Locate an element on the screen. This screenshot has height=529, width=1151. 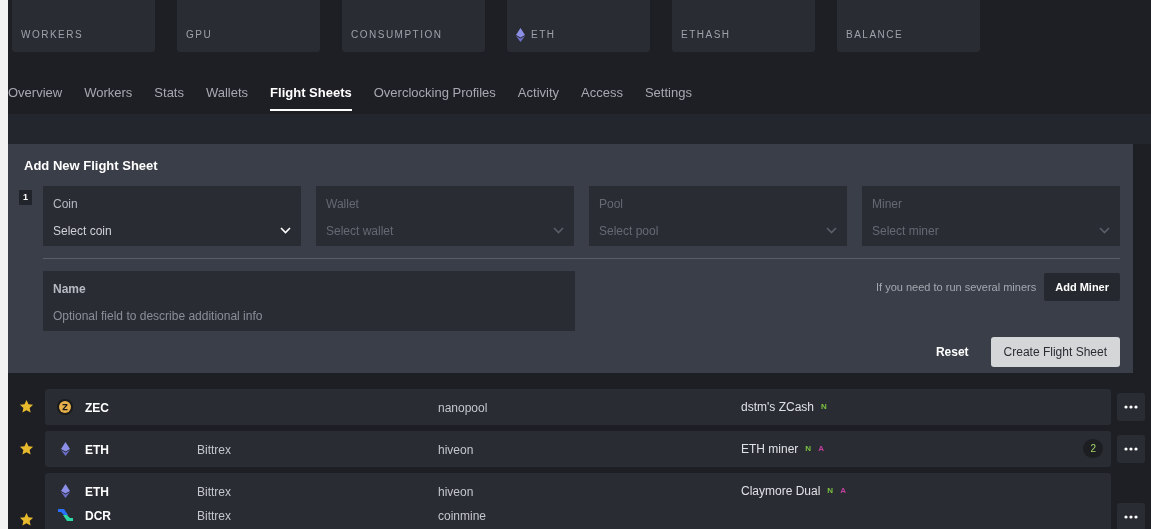
count-badge: 2 is located at coordinates (1093, 448).